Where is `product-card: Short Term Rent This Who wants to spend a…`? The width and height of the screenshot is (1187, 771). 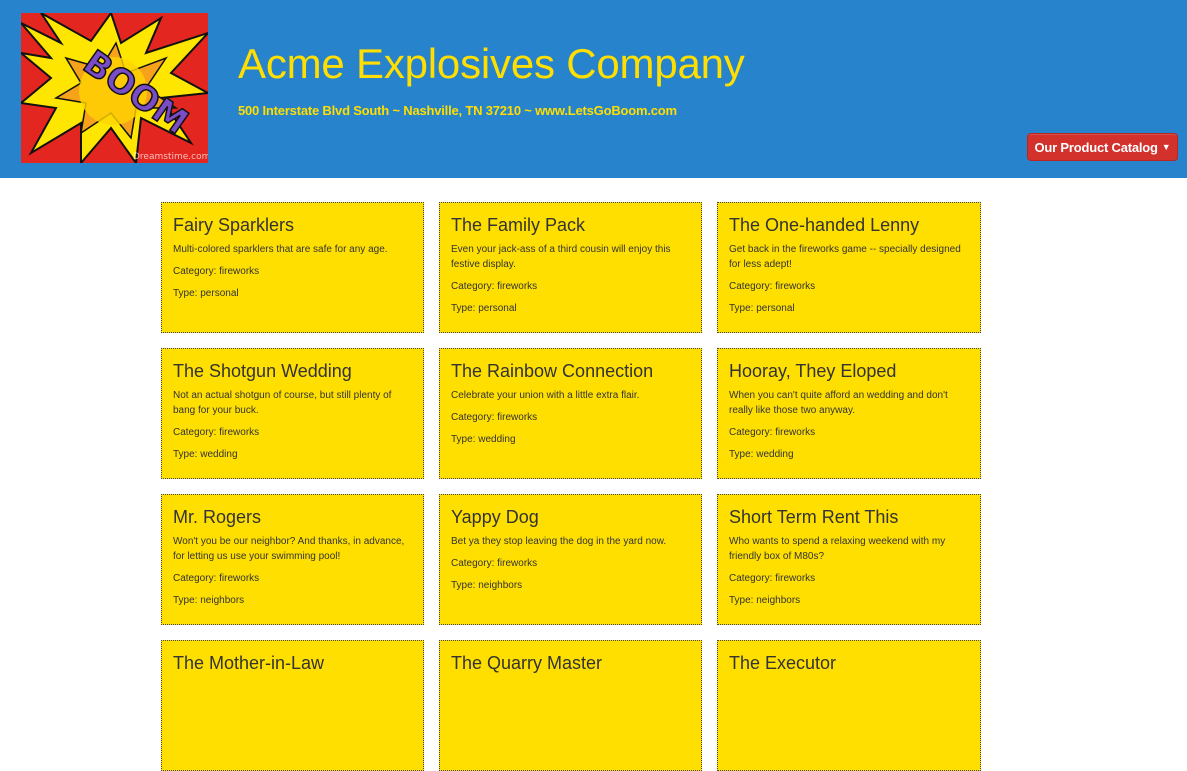
product-card: Short Term Rent This Who wants to spend a… is located at coordinates (849, 559).